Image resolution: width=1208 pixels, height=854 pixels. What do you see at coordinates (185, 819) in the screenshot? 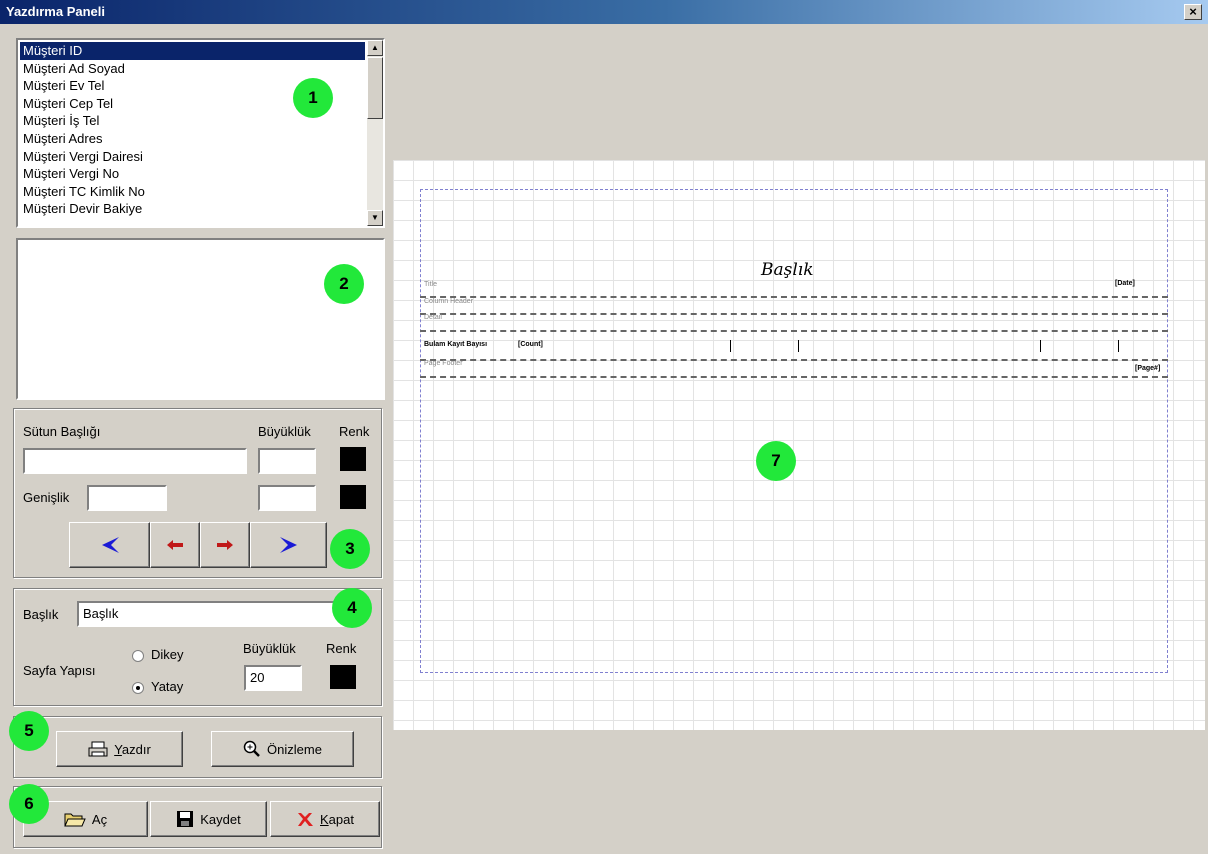
I see `floppy-disk-icon` at bounding box center [185, 819].